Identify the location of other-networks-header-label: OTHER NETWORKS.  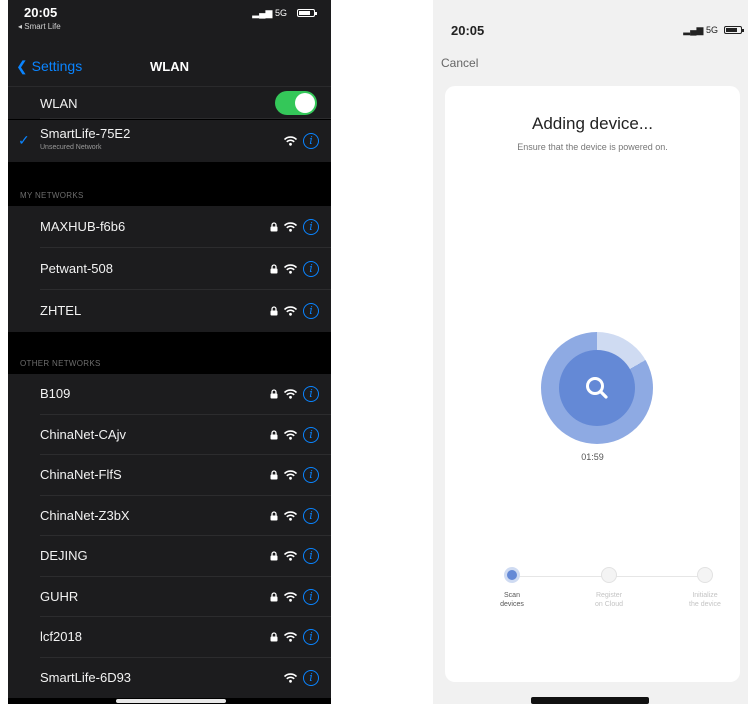
(60, 363).